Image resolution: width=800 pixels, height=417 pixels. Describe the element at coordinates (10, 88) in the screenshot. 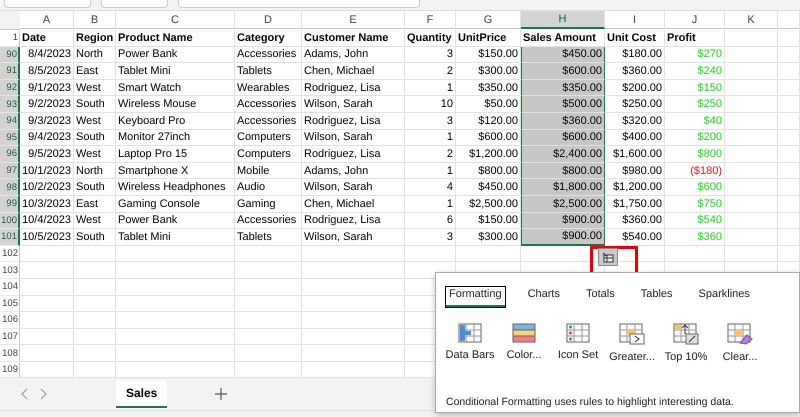

I see `row-header: 92` at that location.